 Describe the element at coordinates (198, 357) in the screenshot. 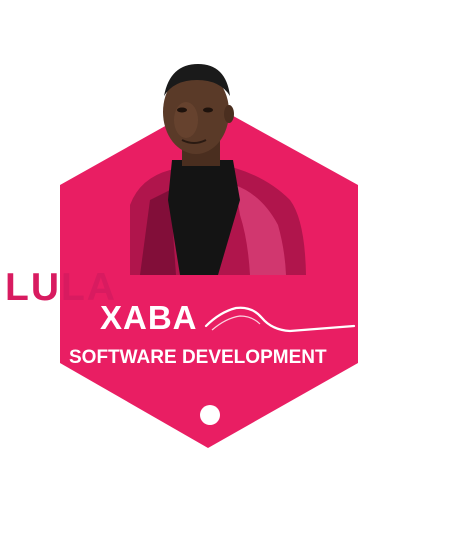

I see `tagline: SOFTWARE DEVELOPMENT` at that location.